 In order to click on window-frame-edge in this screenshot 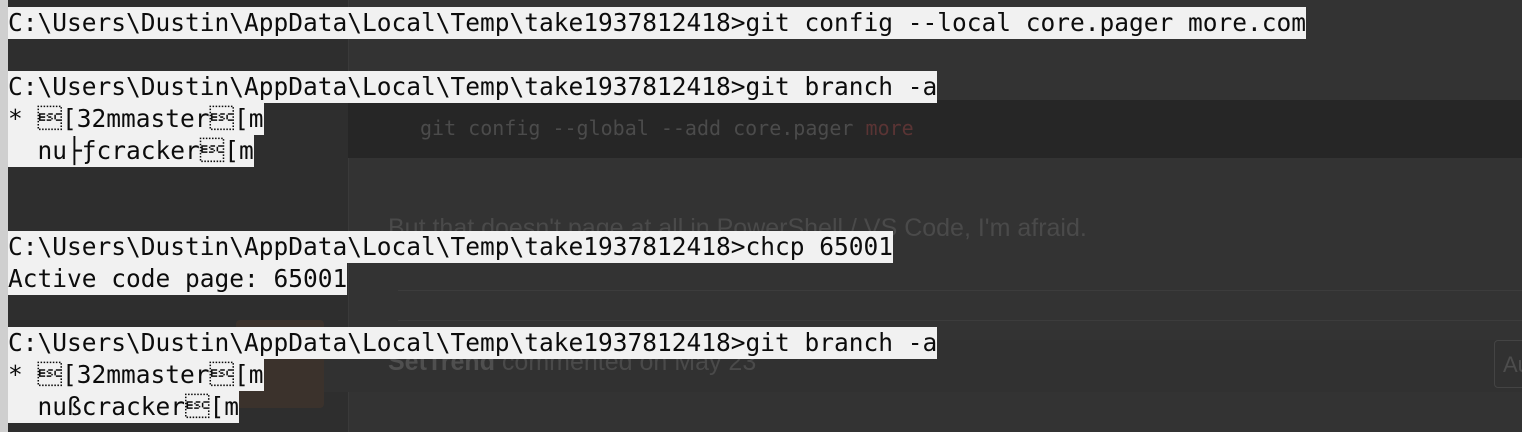, I will do `click(4, 216)`.